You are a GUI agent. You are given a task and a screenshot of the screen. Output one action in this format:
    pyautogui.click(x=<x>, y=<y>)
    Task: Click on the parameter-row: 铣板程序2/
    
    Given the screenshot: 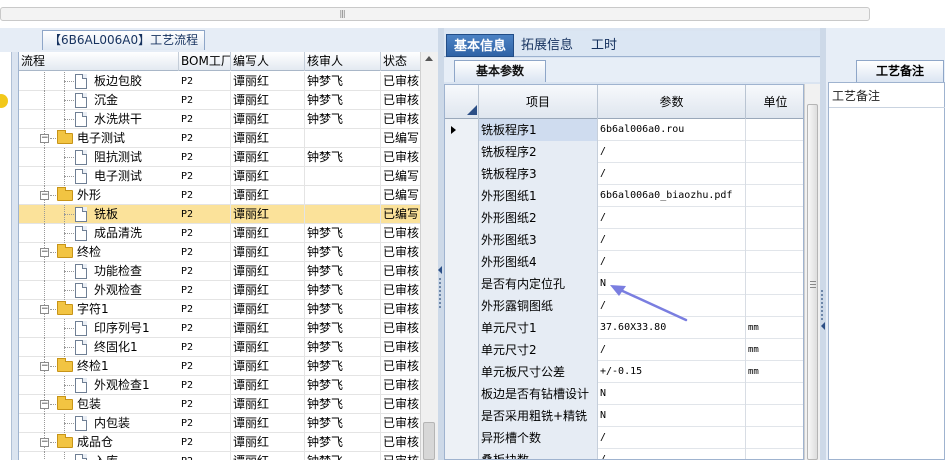 What is the action you would take?
    pyautogui.click(x=624, y=152)
    